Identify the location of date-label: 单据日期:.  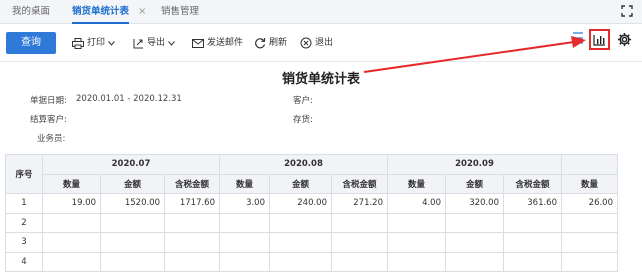
(48, 101).